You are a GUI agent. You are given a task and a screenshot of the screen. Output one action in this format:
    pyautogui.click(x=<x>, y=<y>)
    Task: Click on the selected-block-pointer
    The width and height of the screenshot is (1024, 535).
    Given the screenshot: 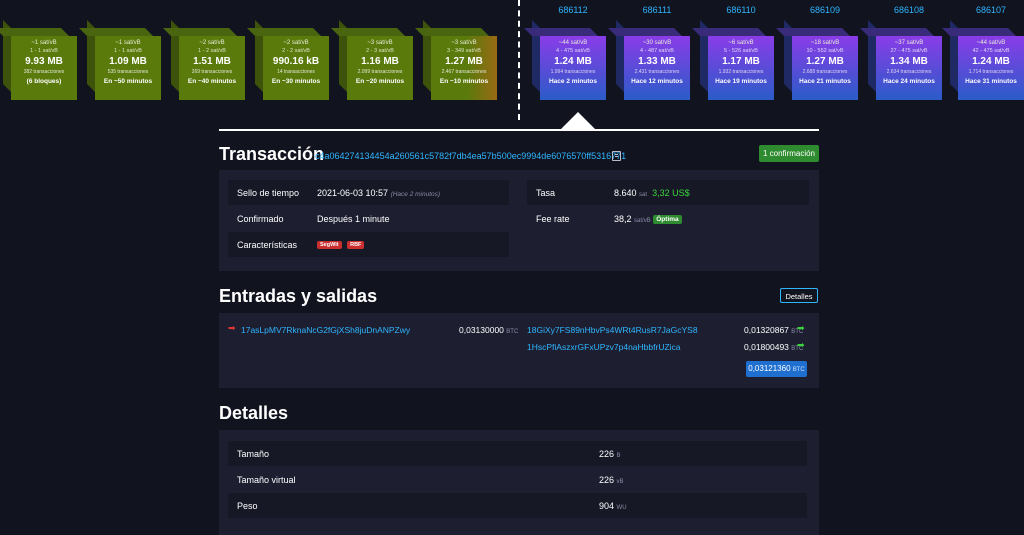 What is the action you would take?
    pyautogui.click(x=578, y=120)
    